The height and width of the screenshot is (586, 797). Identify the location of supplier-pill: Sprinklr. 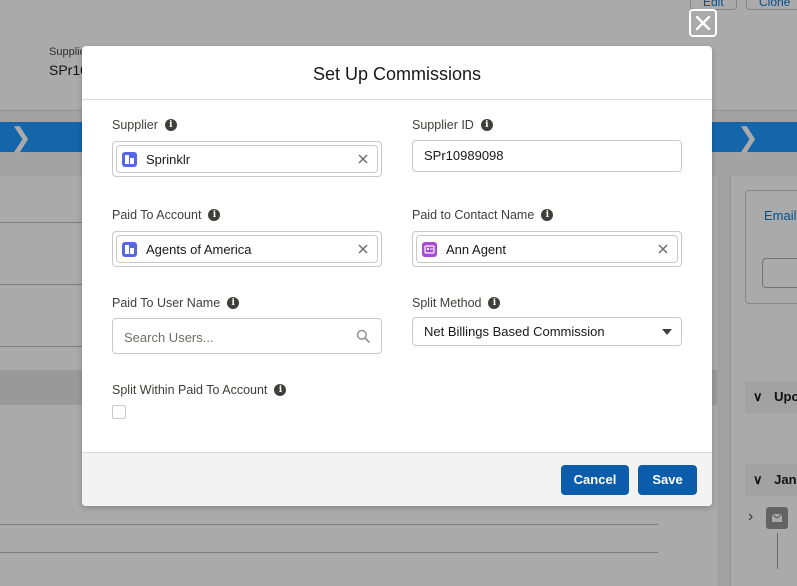
(247, 159).